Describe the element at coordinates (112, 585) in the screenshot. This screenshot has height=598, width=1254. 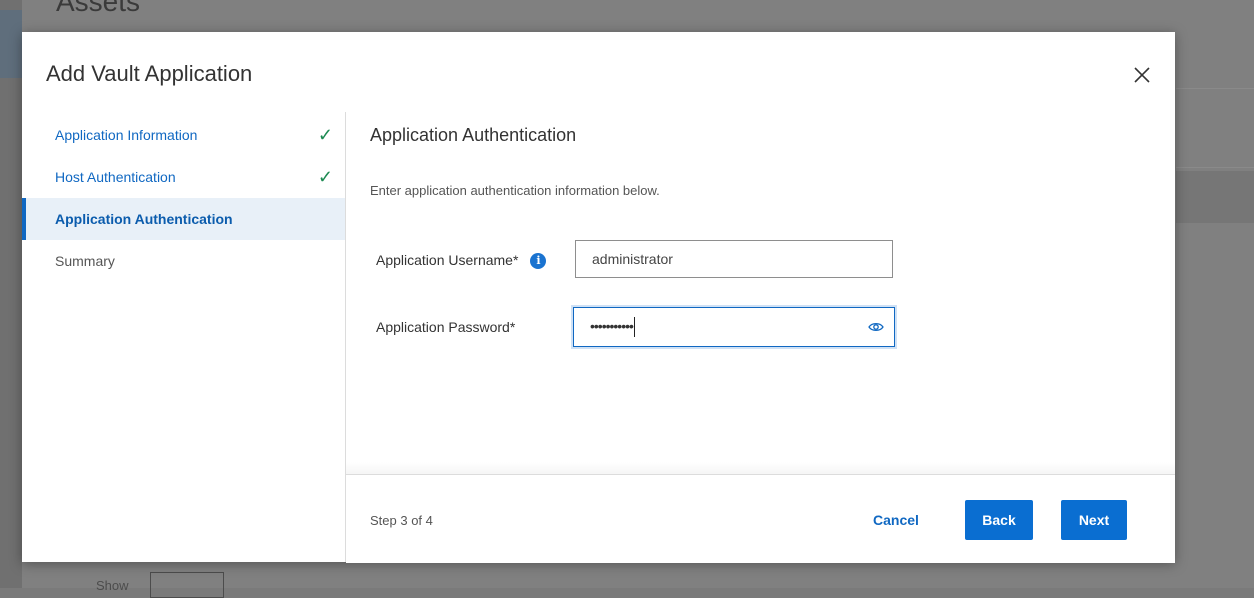
I see `background-show-label: Show` at that location.